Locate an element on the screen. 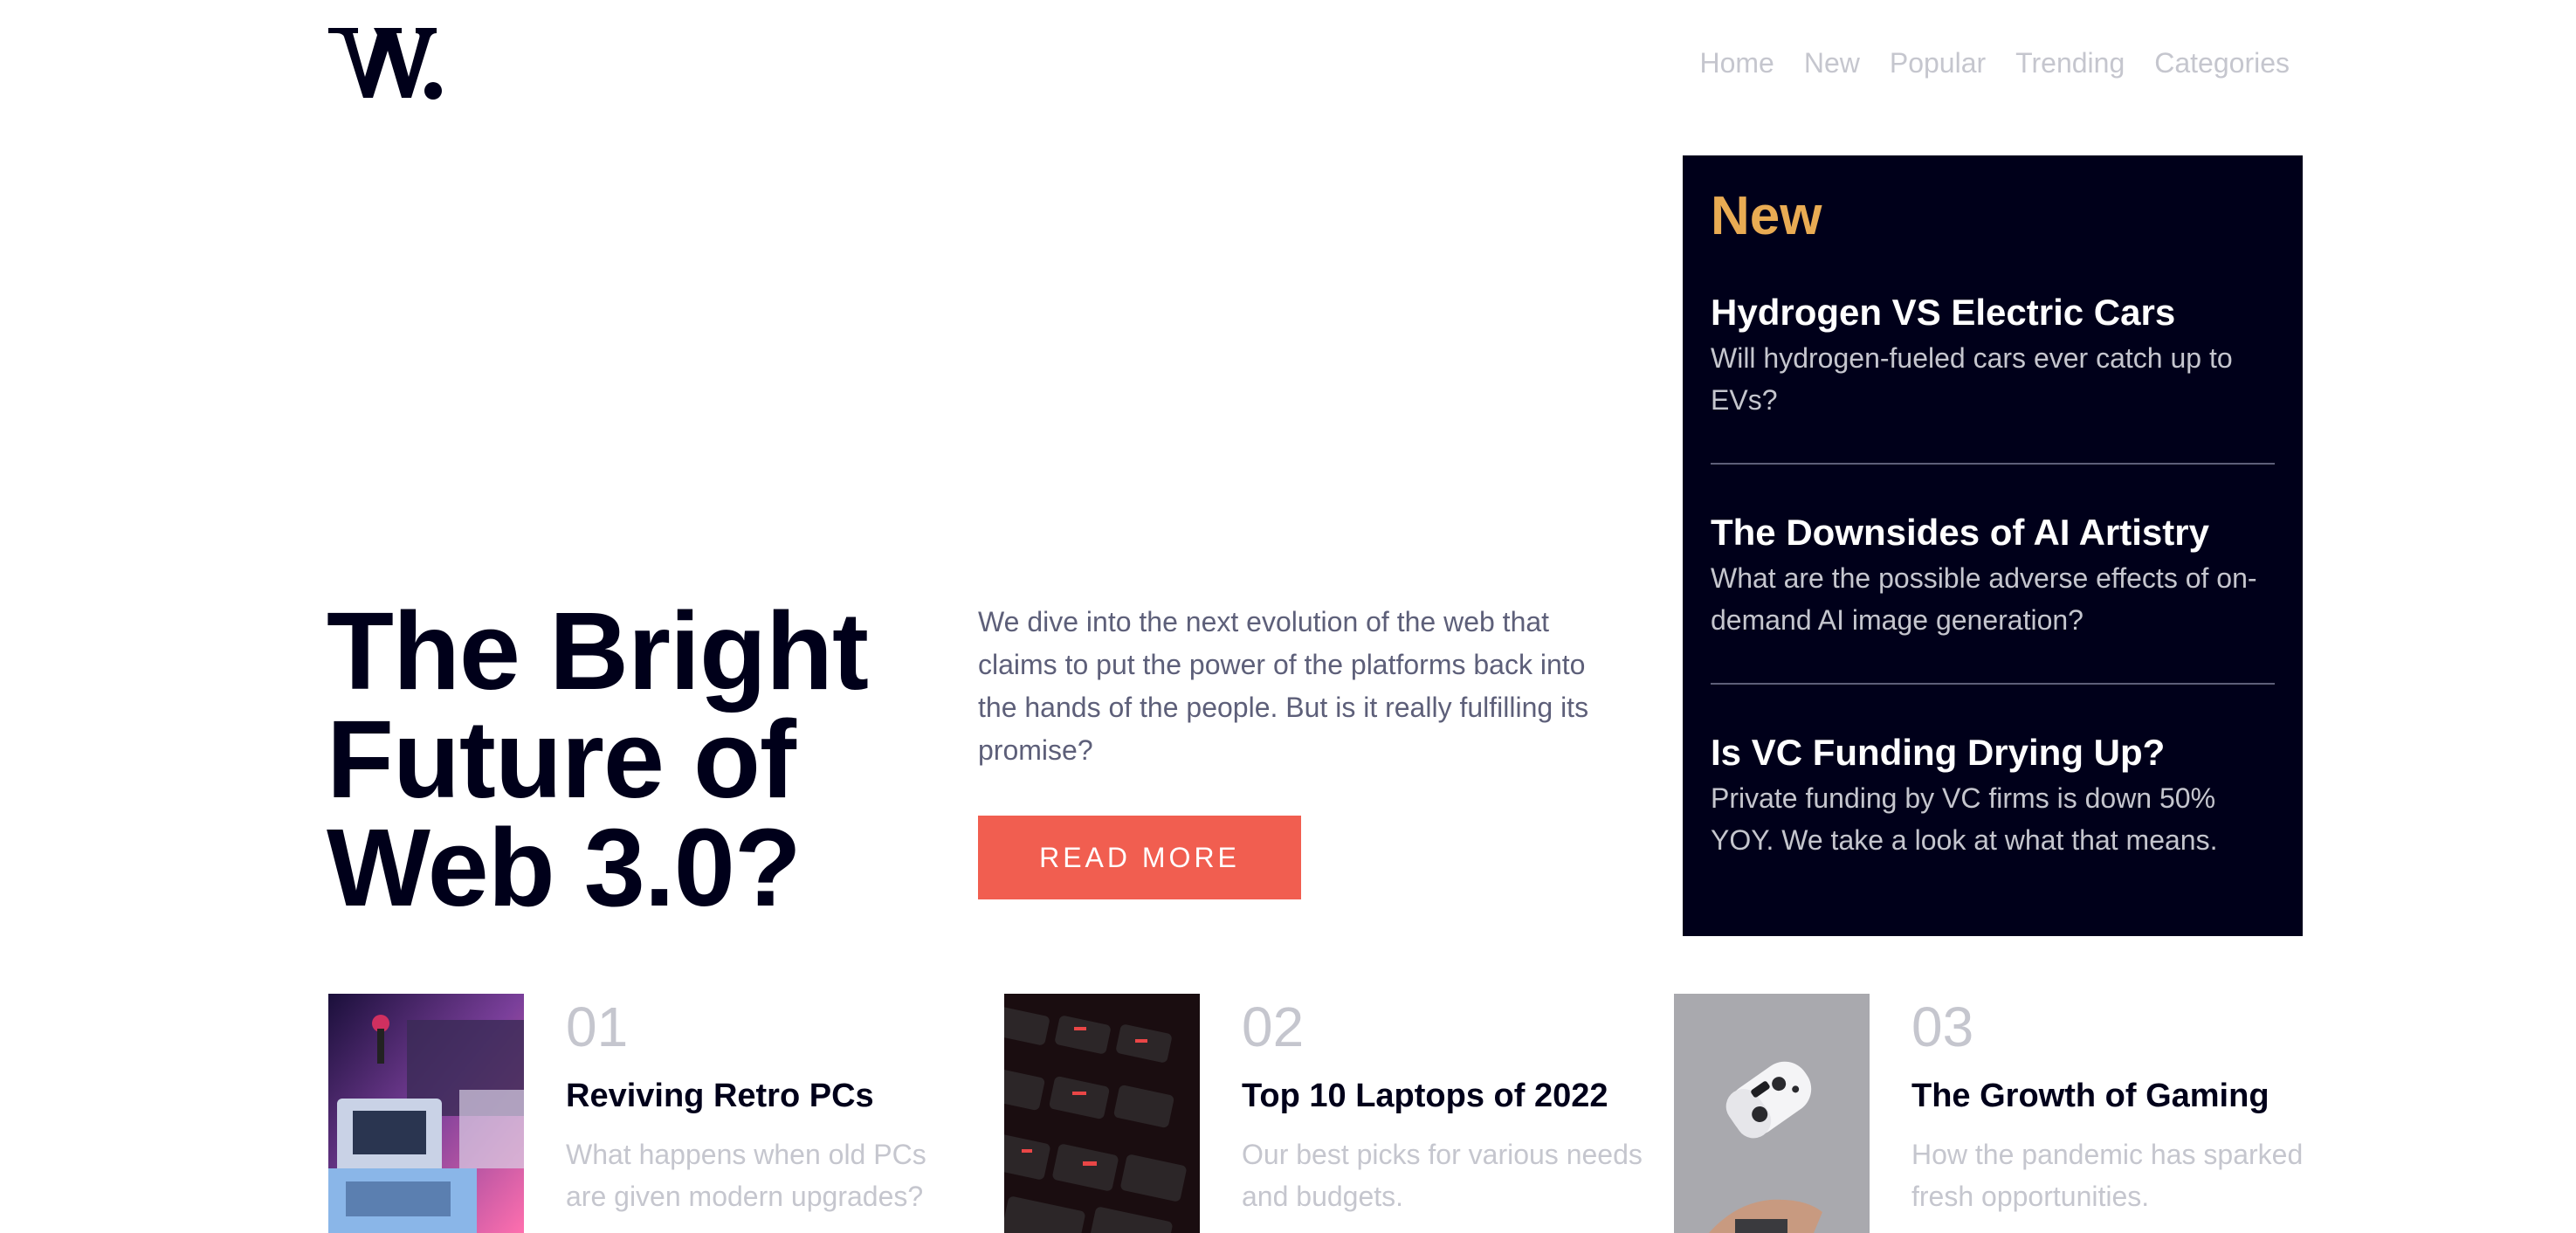 Image resolution: width=2576 pixels, height=1233 pixels. new-panel-title: New is located at coordinates (1766, 216).